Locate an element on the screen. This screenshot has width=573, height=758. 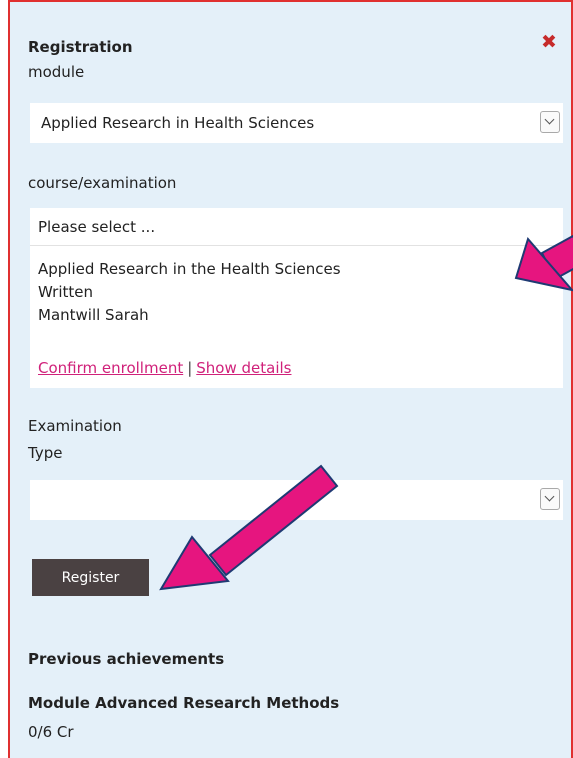
previous-module-title: Module Advanced Research Methods is located at coordinates (184, 703).